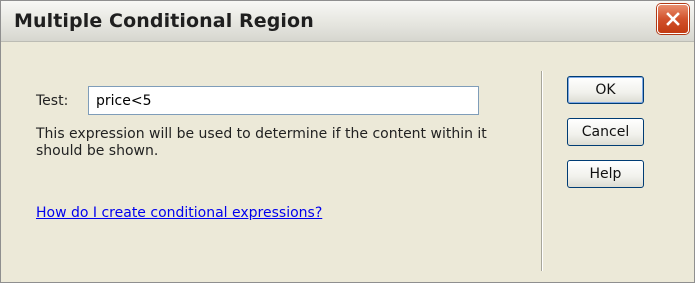 Image resolution: width=695 pixels, height=283 pixels. Describe the element at coordinates (283, 100) in the screenshot. I see `test-expression-input` at that location.